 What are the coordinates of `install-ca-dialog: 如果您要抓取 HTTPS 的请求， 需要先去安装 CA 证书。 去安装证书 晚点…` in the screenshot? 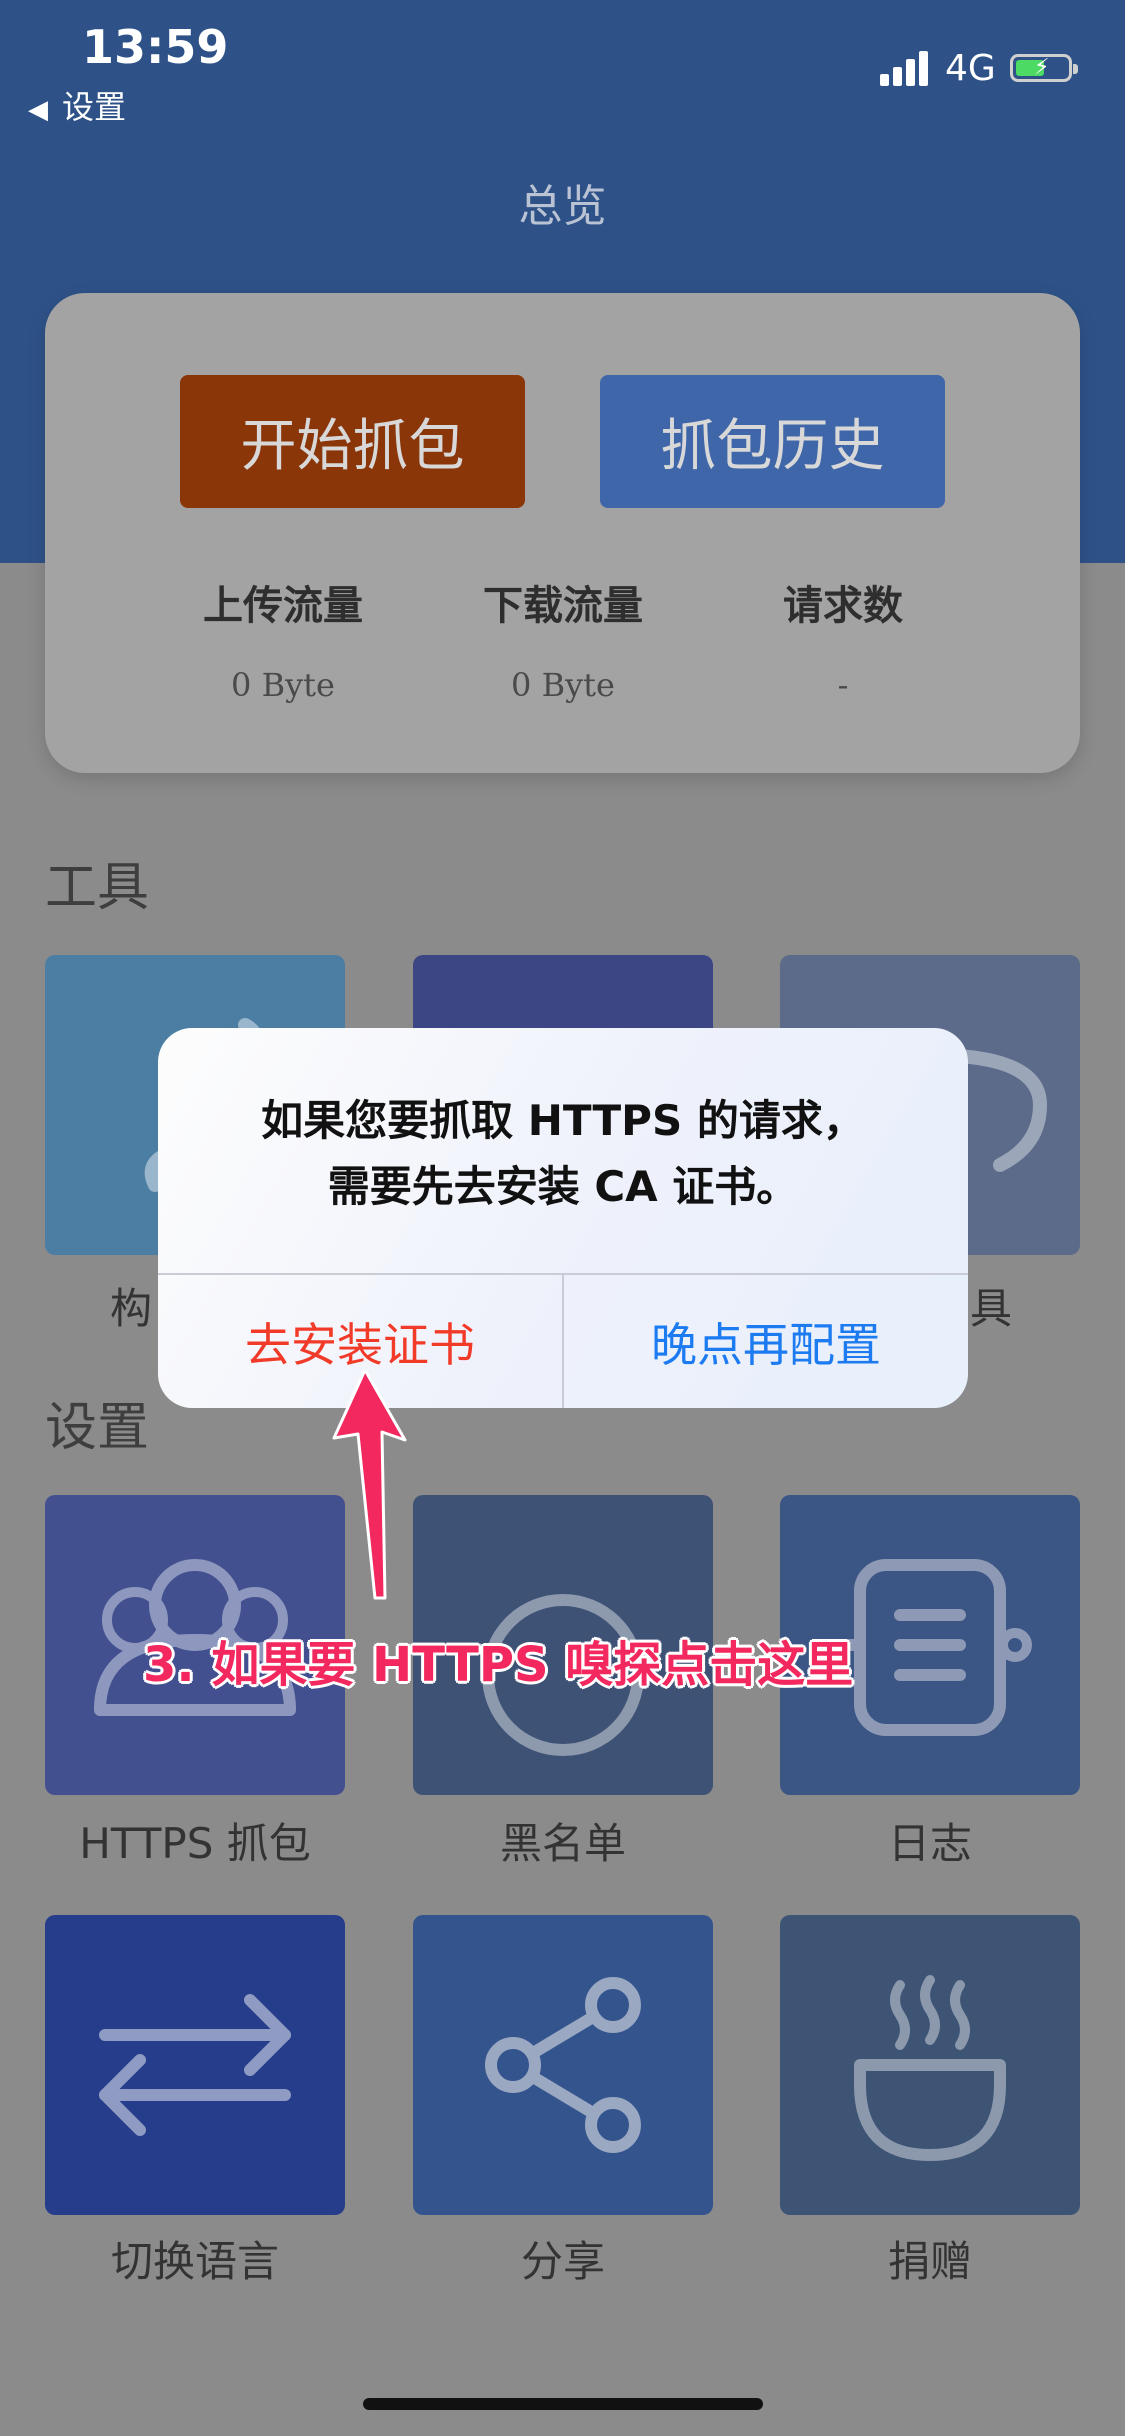 It's located at (563, 1218).